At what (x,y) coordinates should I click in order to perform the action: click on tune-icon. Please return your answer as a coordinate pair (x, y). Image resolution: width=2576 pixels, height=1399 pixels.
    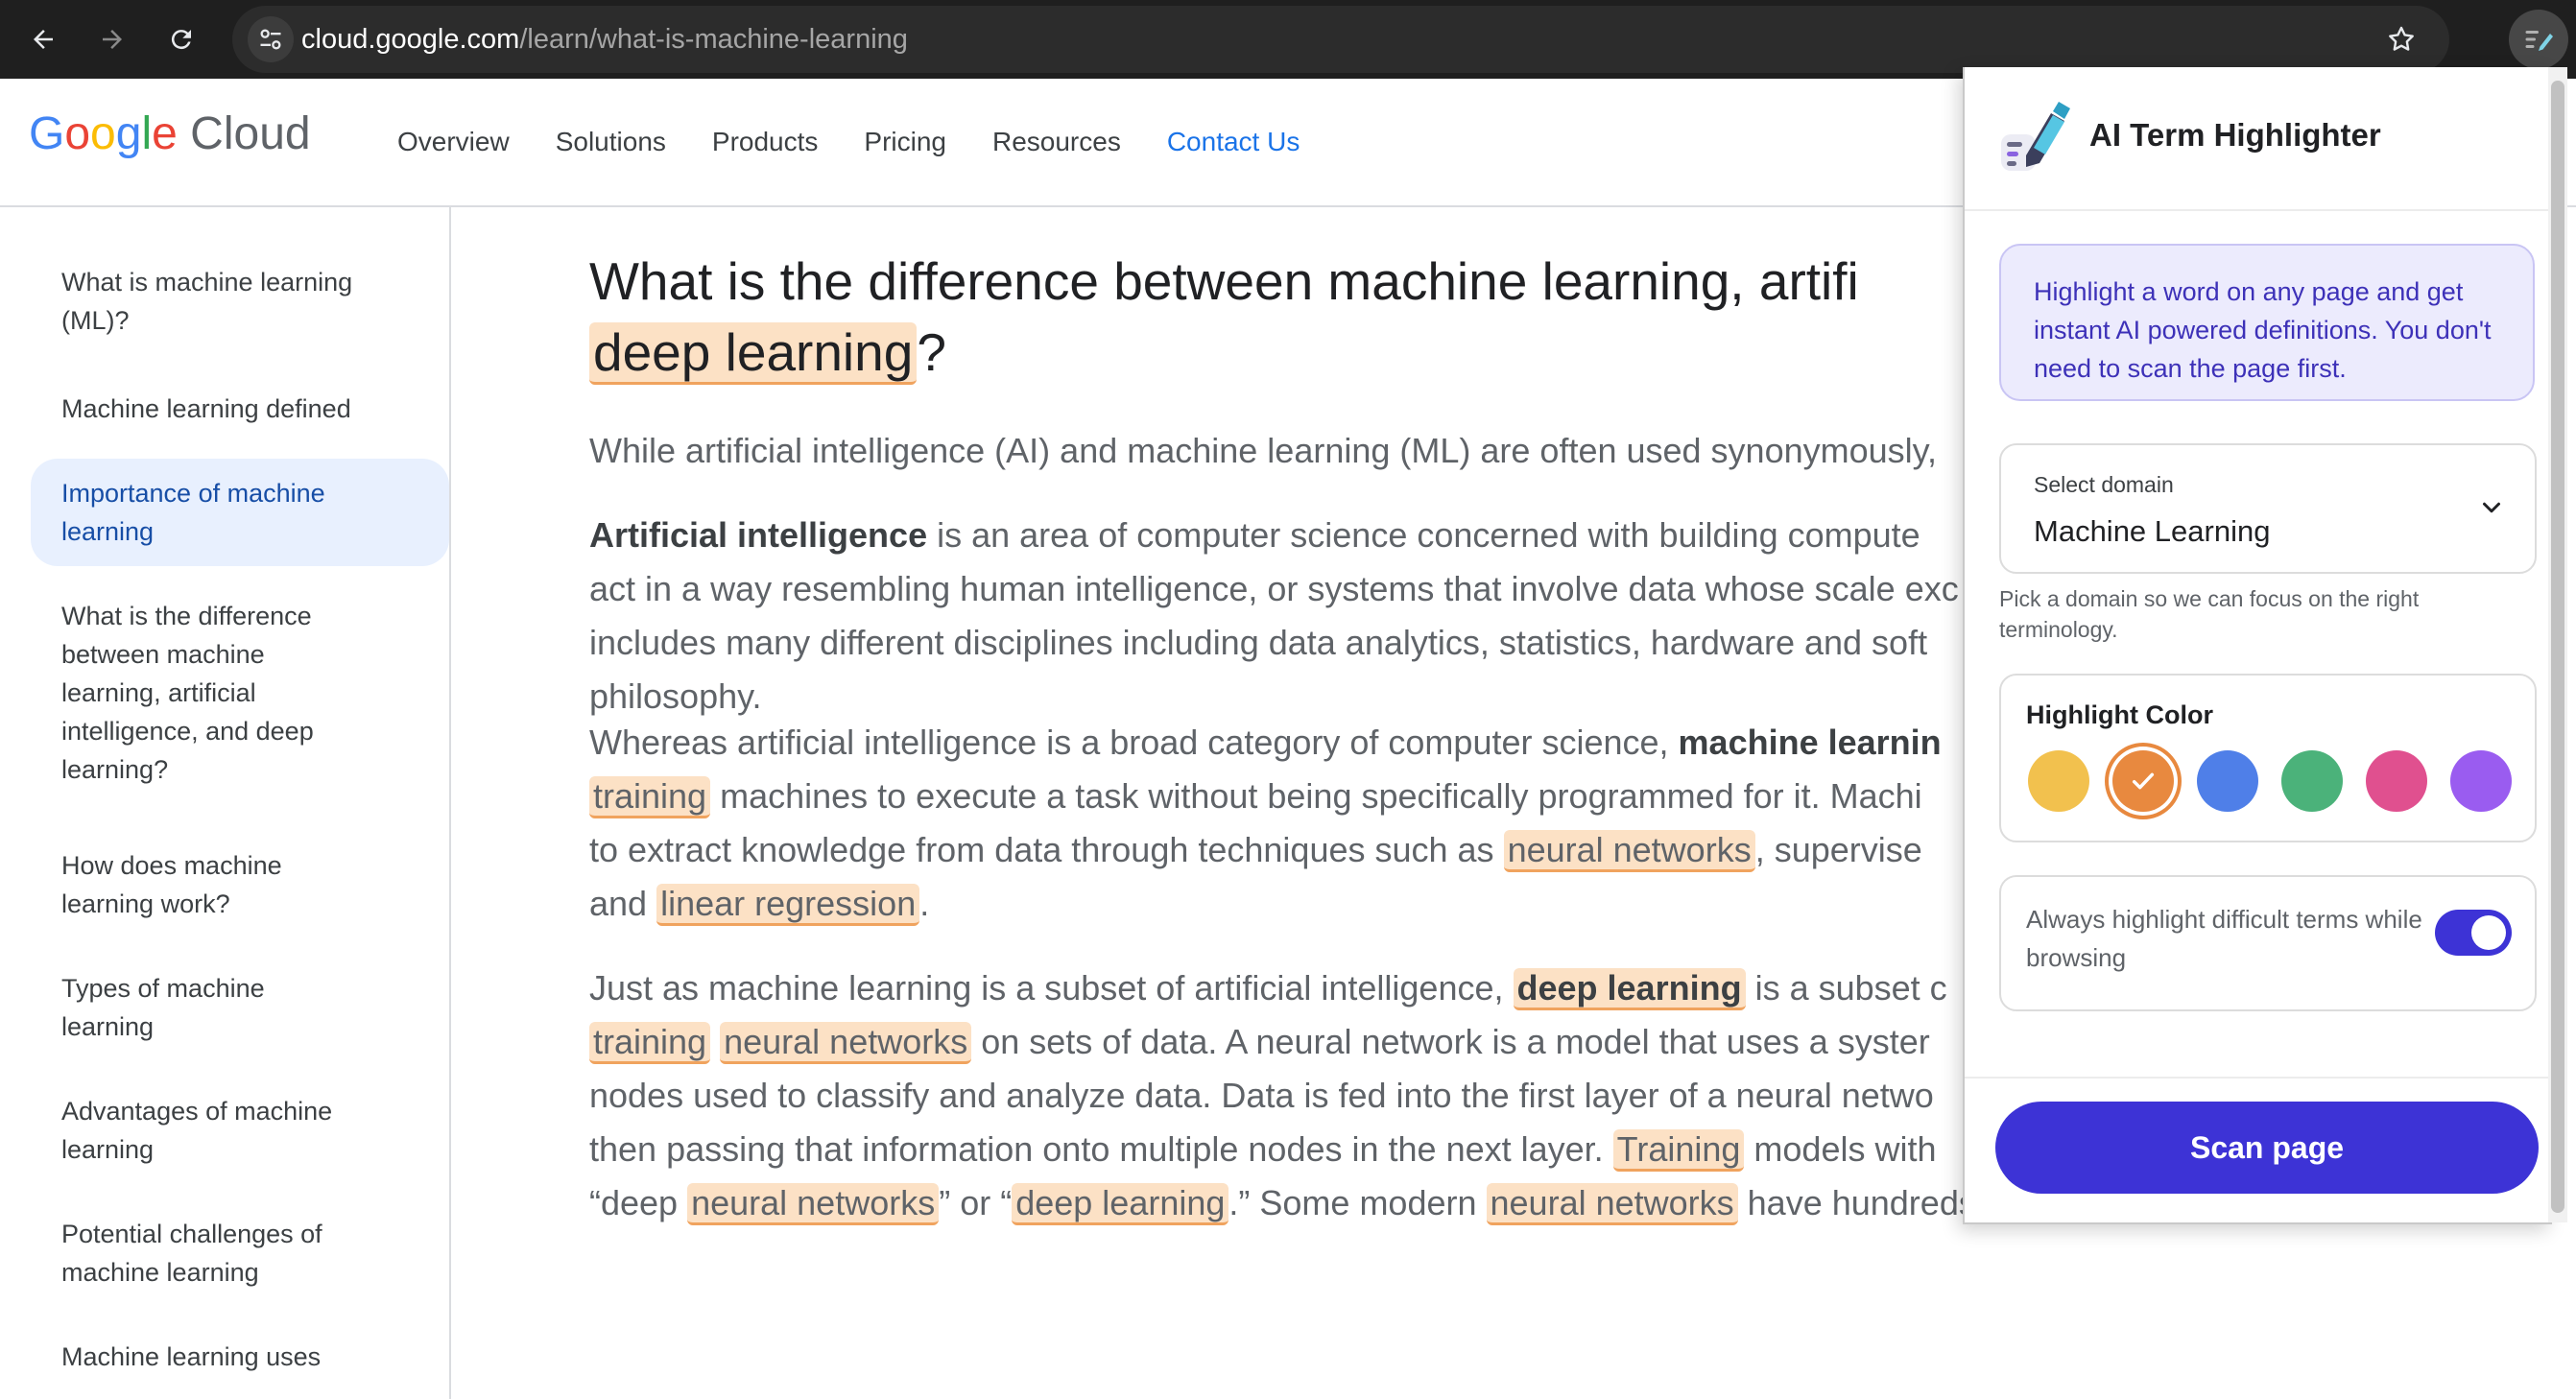
    Looking at the image, I should click on (270, 40).